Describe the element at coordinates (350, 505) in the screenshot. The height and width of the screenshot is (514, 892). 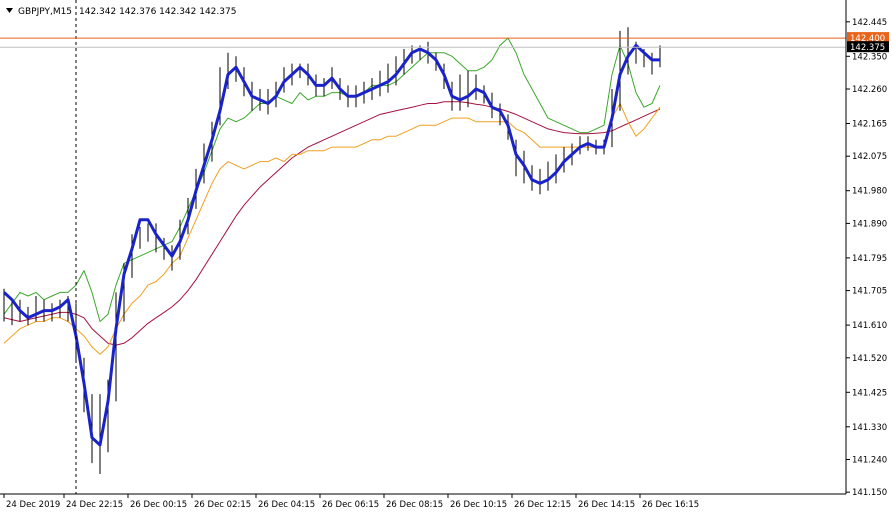
I see `x-tick-label: 26 Dec 06:15` at that location.